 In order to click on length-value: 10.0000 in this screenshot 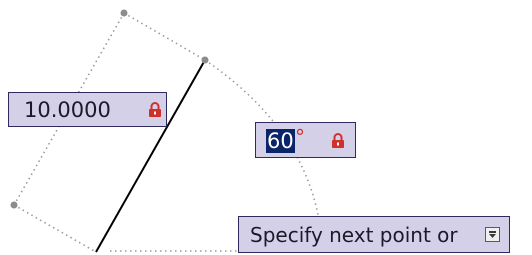, I will do `click(67, 110)`.